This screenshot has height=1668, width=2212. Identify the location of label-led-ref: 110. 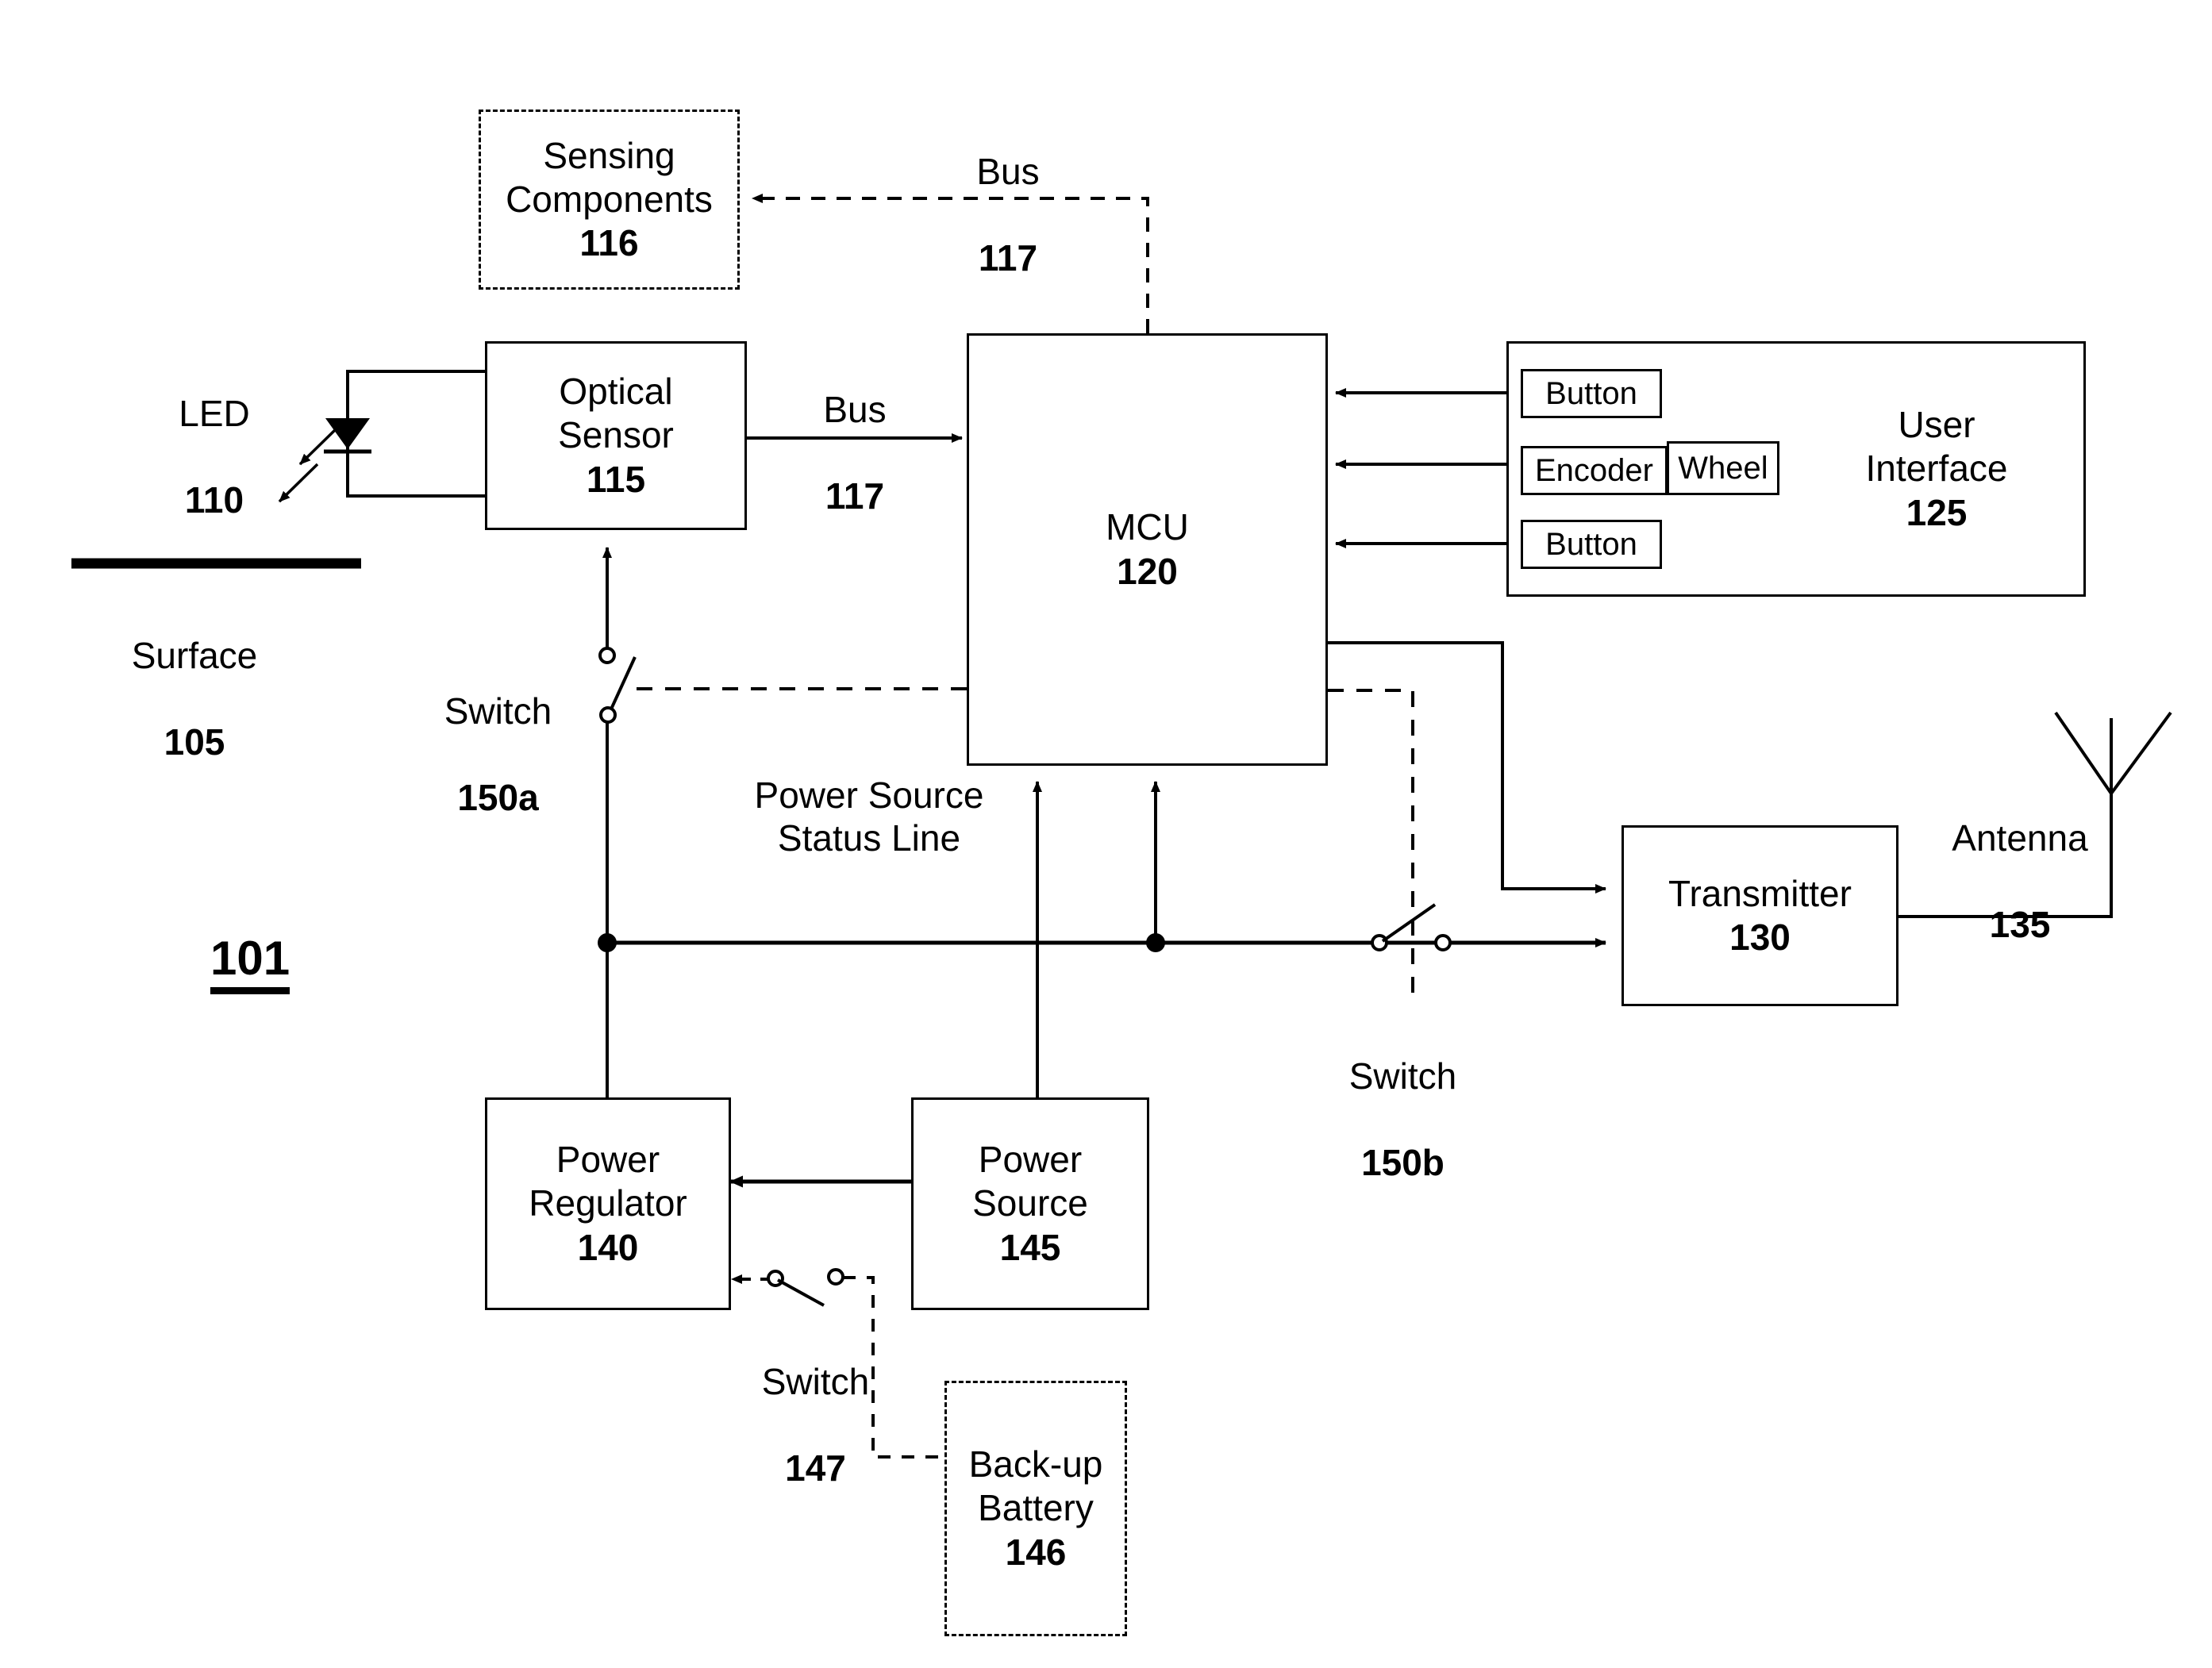
(214, 499).